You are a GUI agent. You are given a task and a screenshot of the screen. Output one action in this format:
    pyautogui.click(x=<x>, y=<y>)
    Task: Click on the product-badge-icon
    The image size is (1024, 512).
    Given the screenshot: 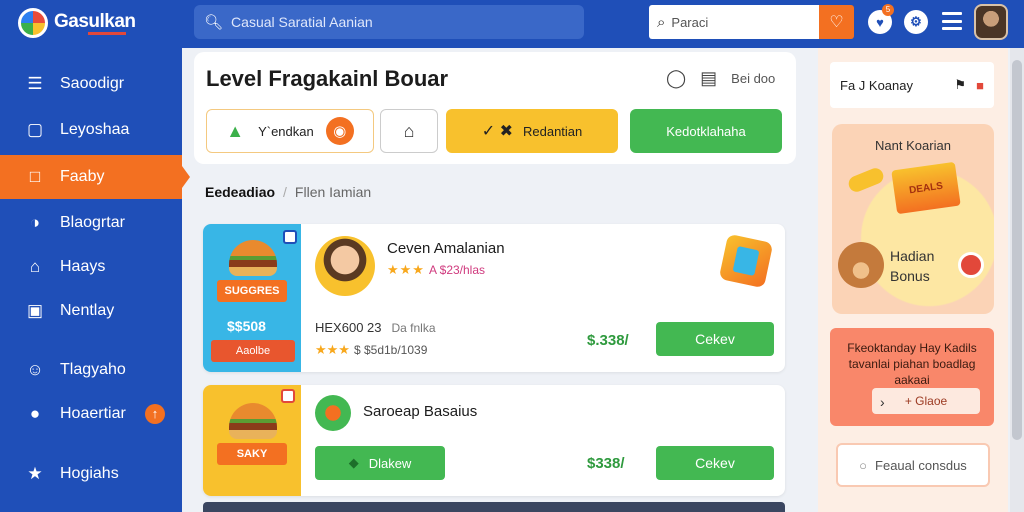 What is the action you would take?
    pyautogui.click(x=333, y=413)
    